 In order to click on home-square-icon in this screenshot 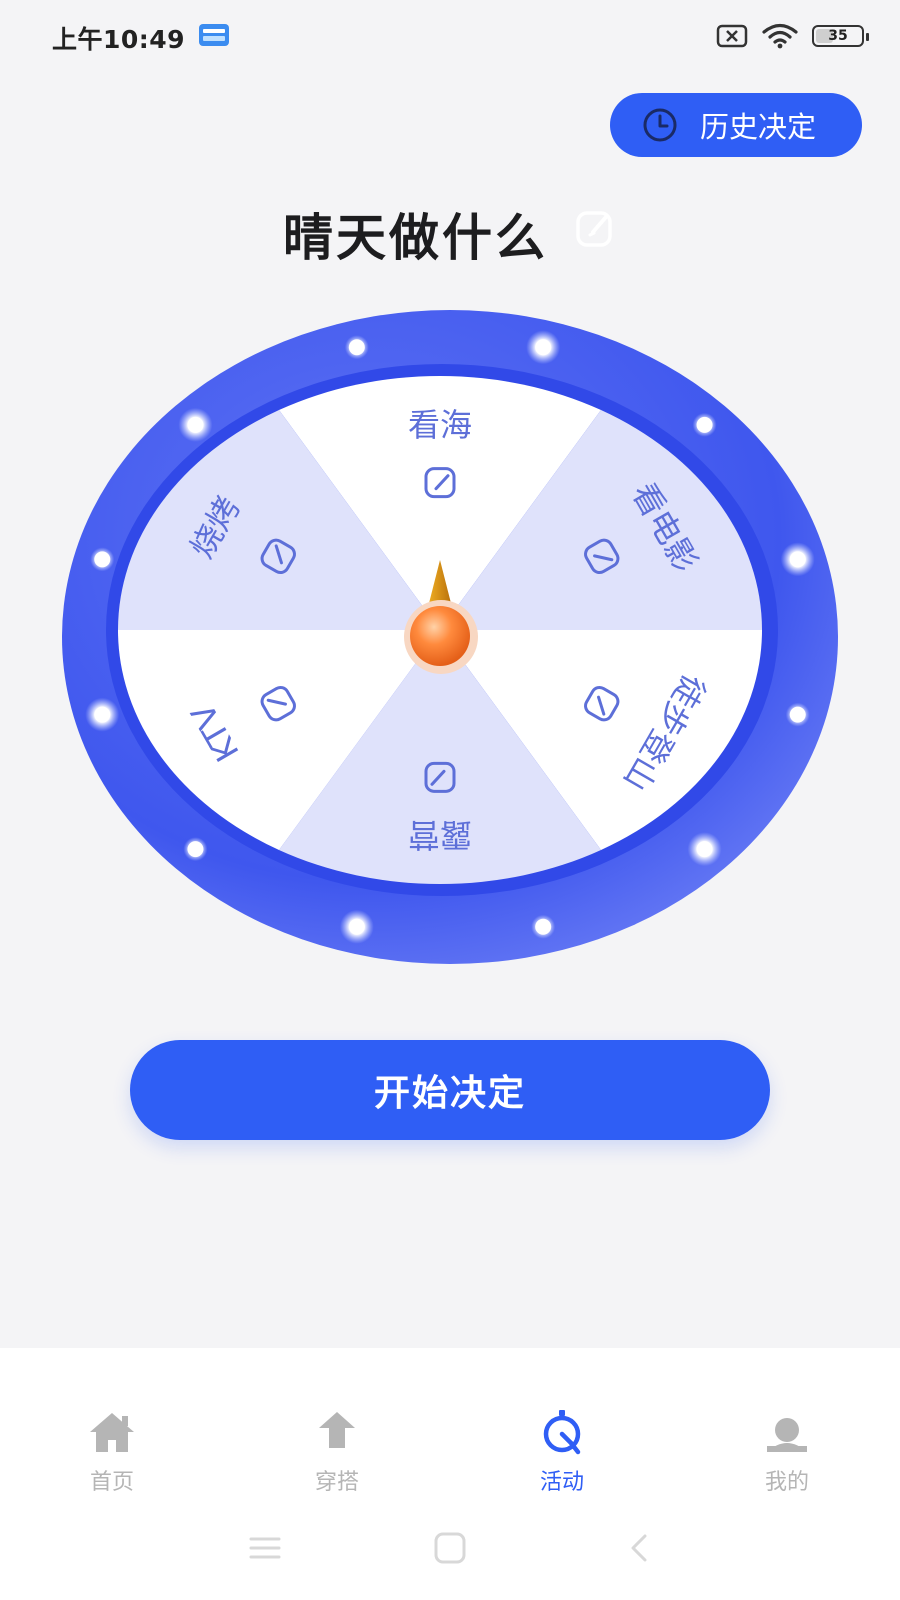, I will do `click(450, 1548)`.